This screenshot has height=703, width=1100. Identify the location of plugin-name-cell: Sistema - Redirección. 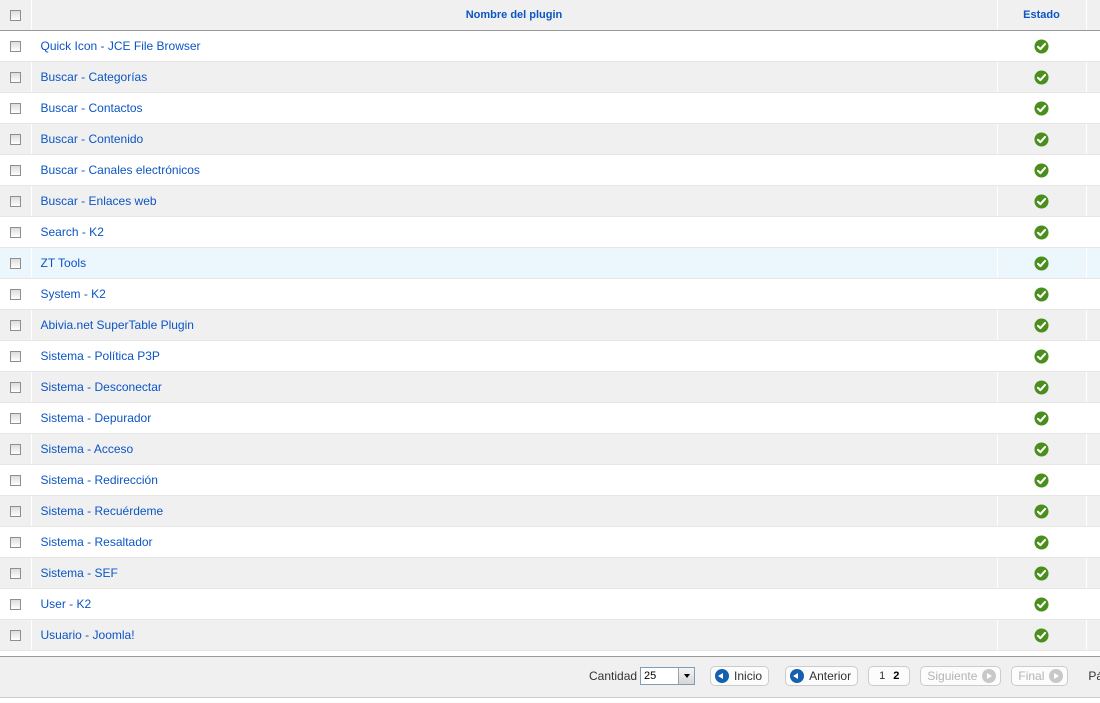
(514, 480).